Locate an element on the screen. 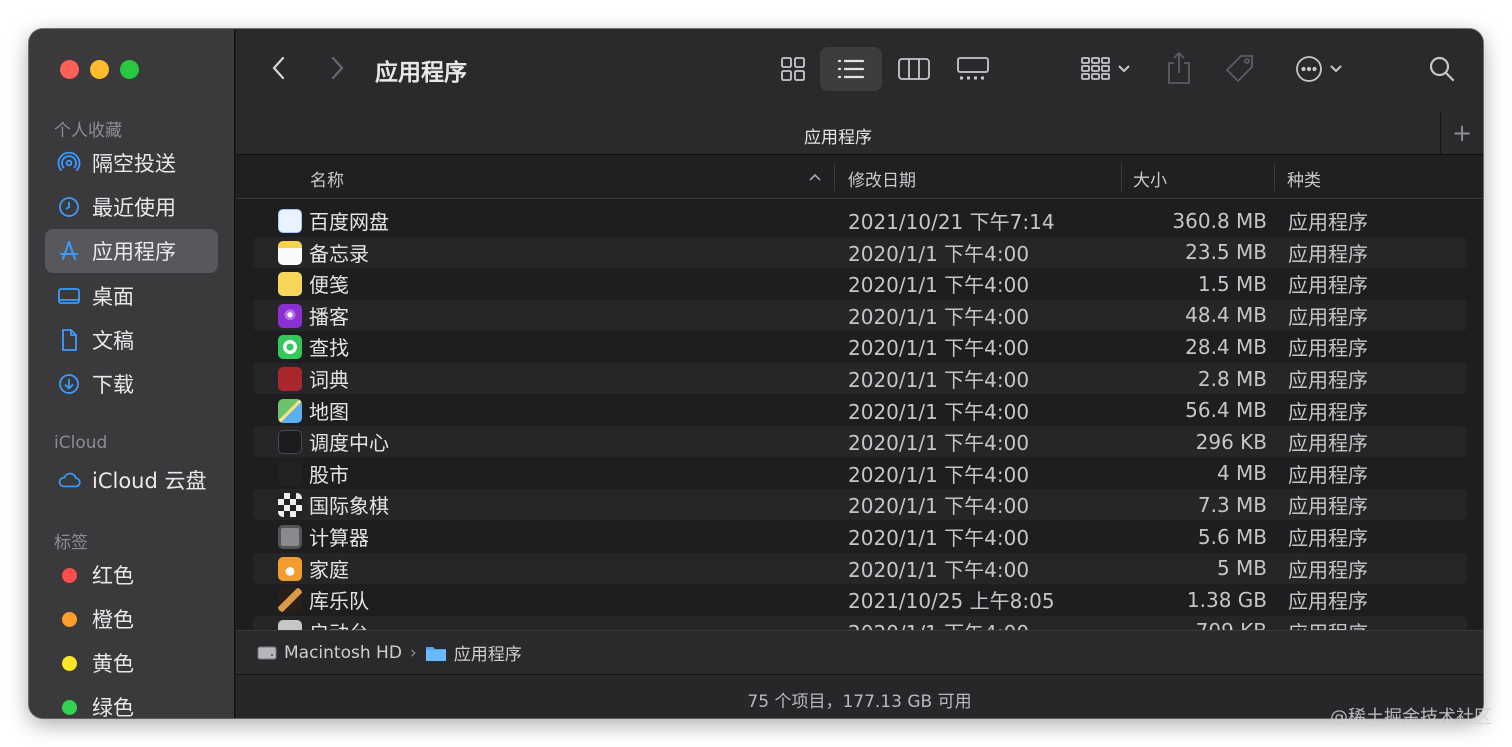  list-icon is located at coordinates (851, 69).